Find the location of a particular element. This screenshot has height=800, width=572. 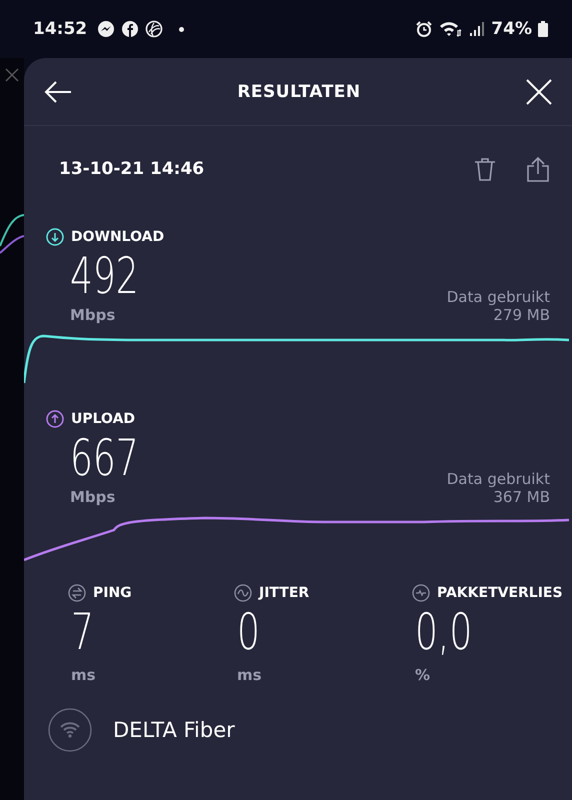

share-button is located at coordinates (538, 169).